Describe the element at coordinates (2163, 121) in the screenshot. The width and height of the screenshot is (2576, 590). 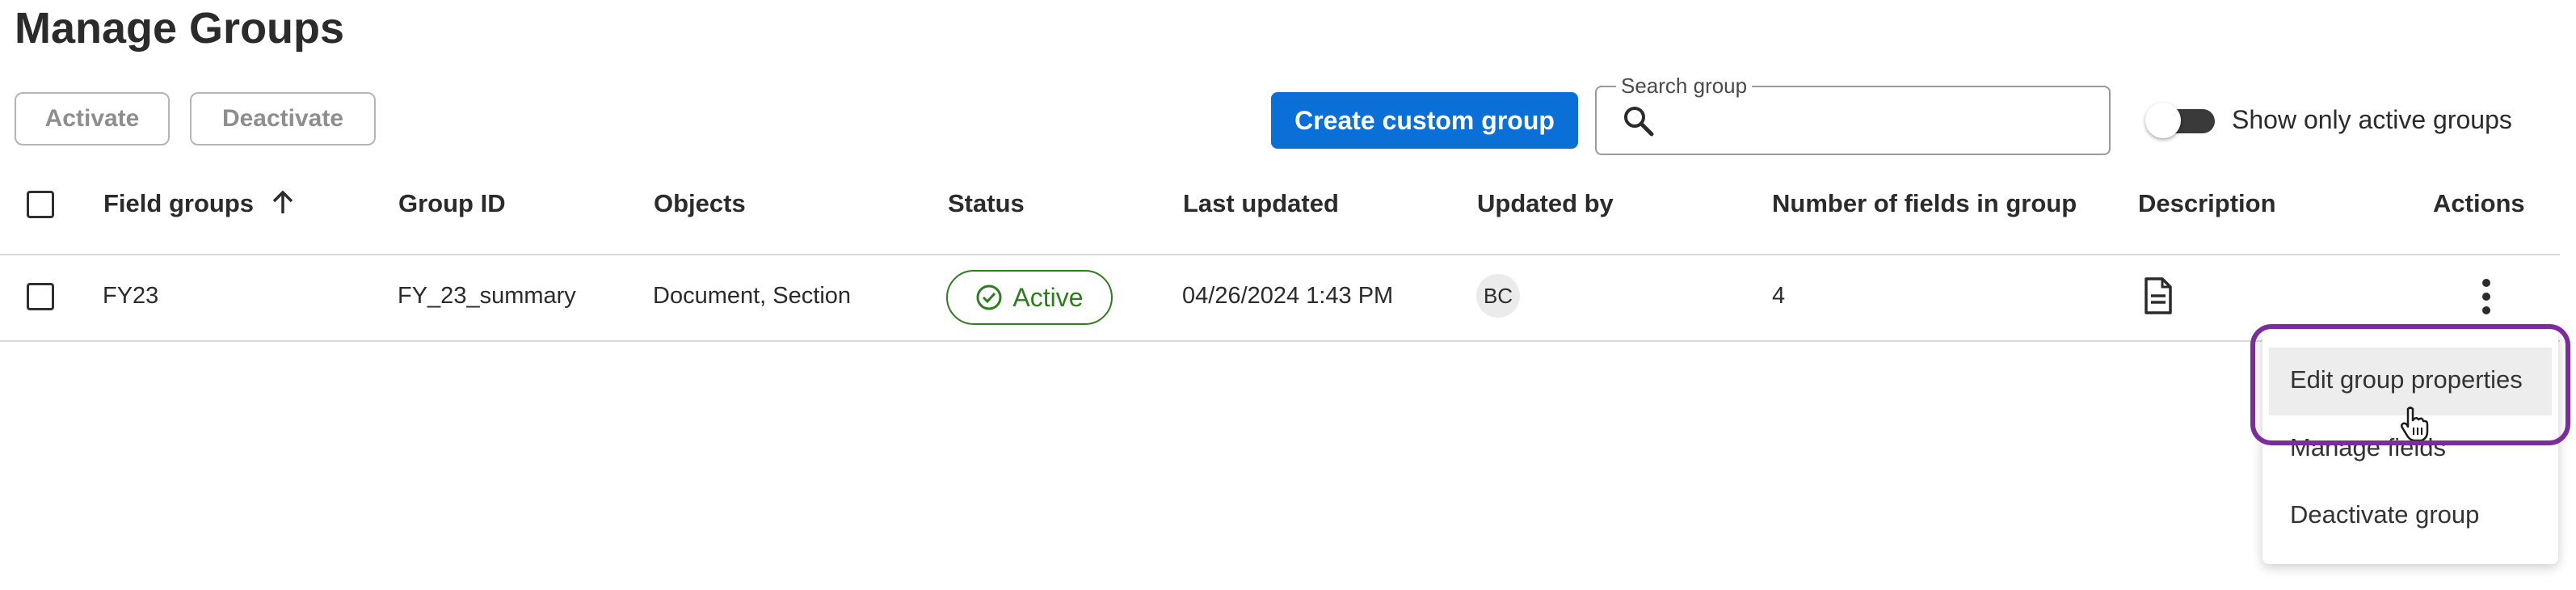
I see `toggle-knob` at that location.